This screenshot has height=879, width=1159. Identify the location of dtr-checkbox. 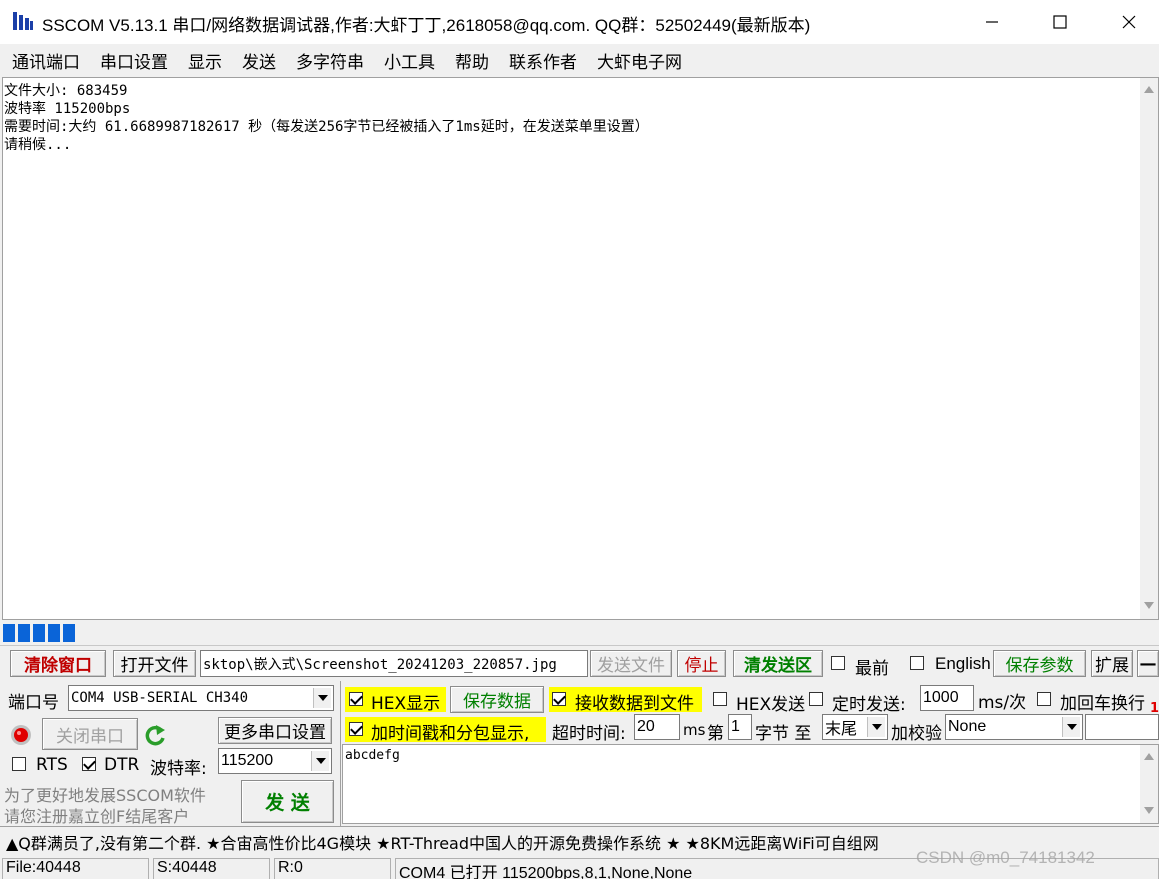
(89, 764).